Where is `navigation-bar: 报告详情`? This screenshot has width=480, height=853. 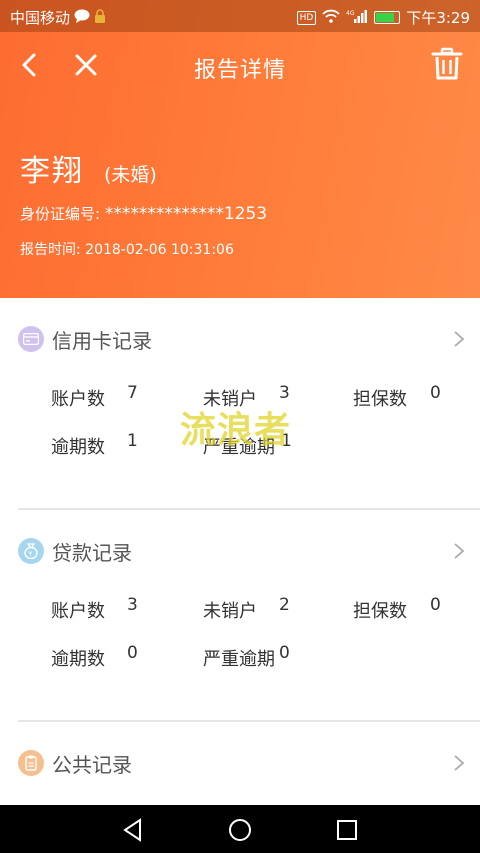
navigation-bar: 报告详情 is located at coordinates (240, 66).